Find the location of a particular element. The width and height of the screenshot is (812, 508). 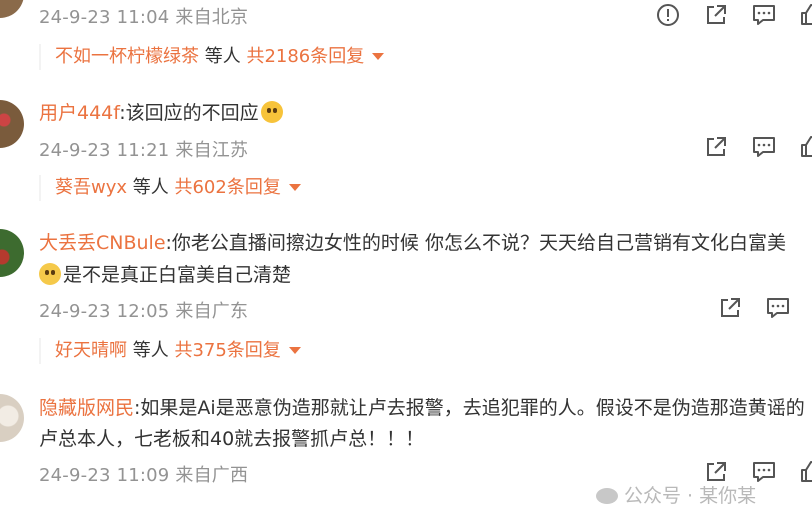

reply-summary: 不如一杯柠檬绿茶 等人 共2186条回复 is located at coordinates (212, 57).